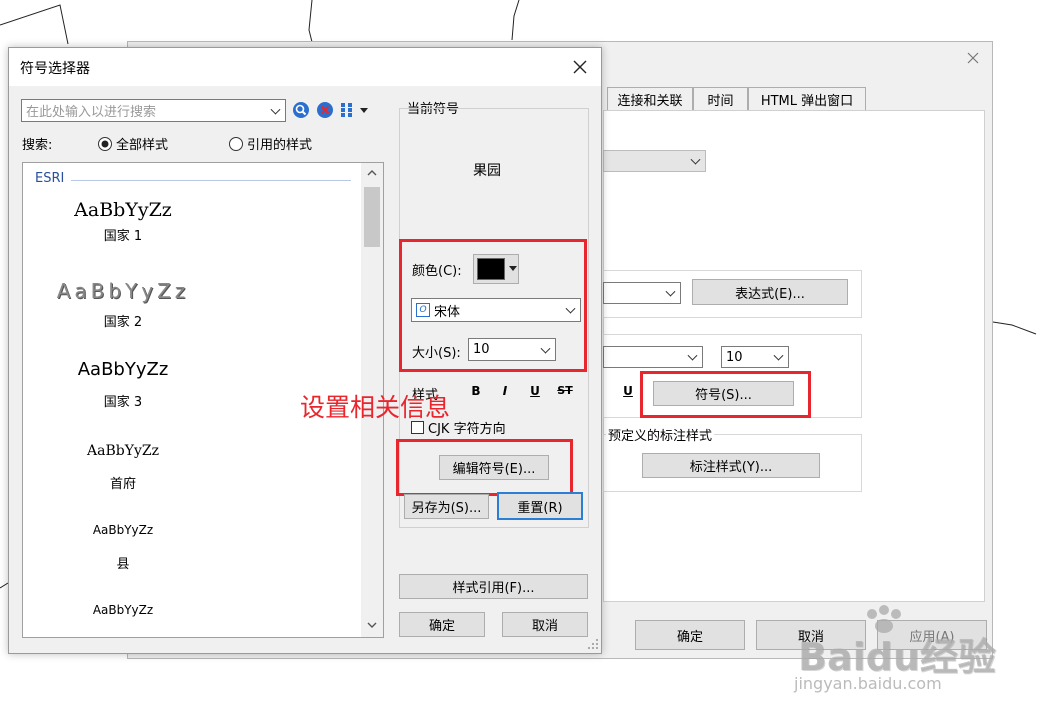 This screenshot has width=1037, height=717. Describe the element at coordinates (493, 305) in the screenshot. I see `highlight-box-font-settings` at that location.